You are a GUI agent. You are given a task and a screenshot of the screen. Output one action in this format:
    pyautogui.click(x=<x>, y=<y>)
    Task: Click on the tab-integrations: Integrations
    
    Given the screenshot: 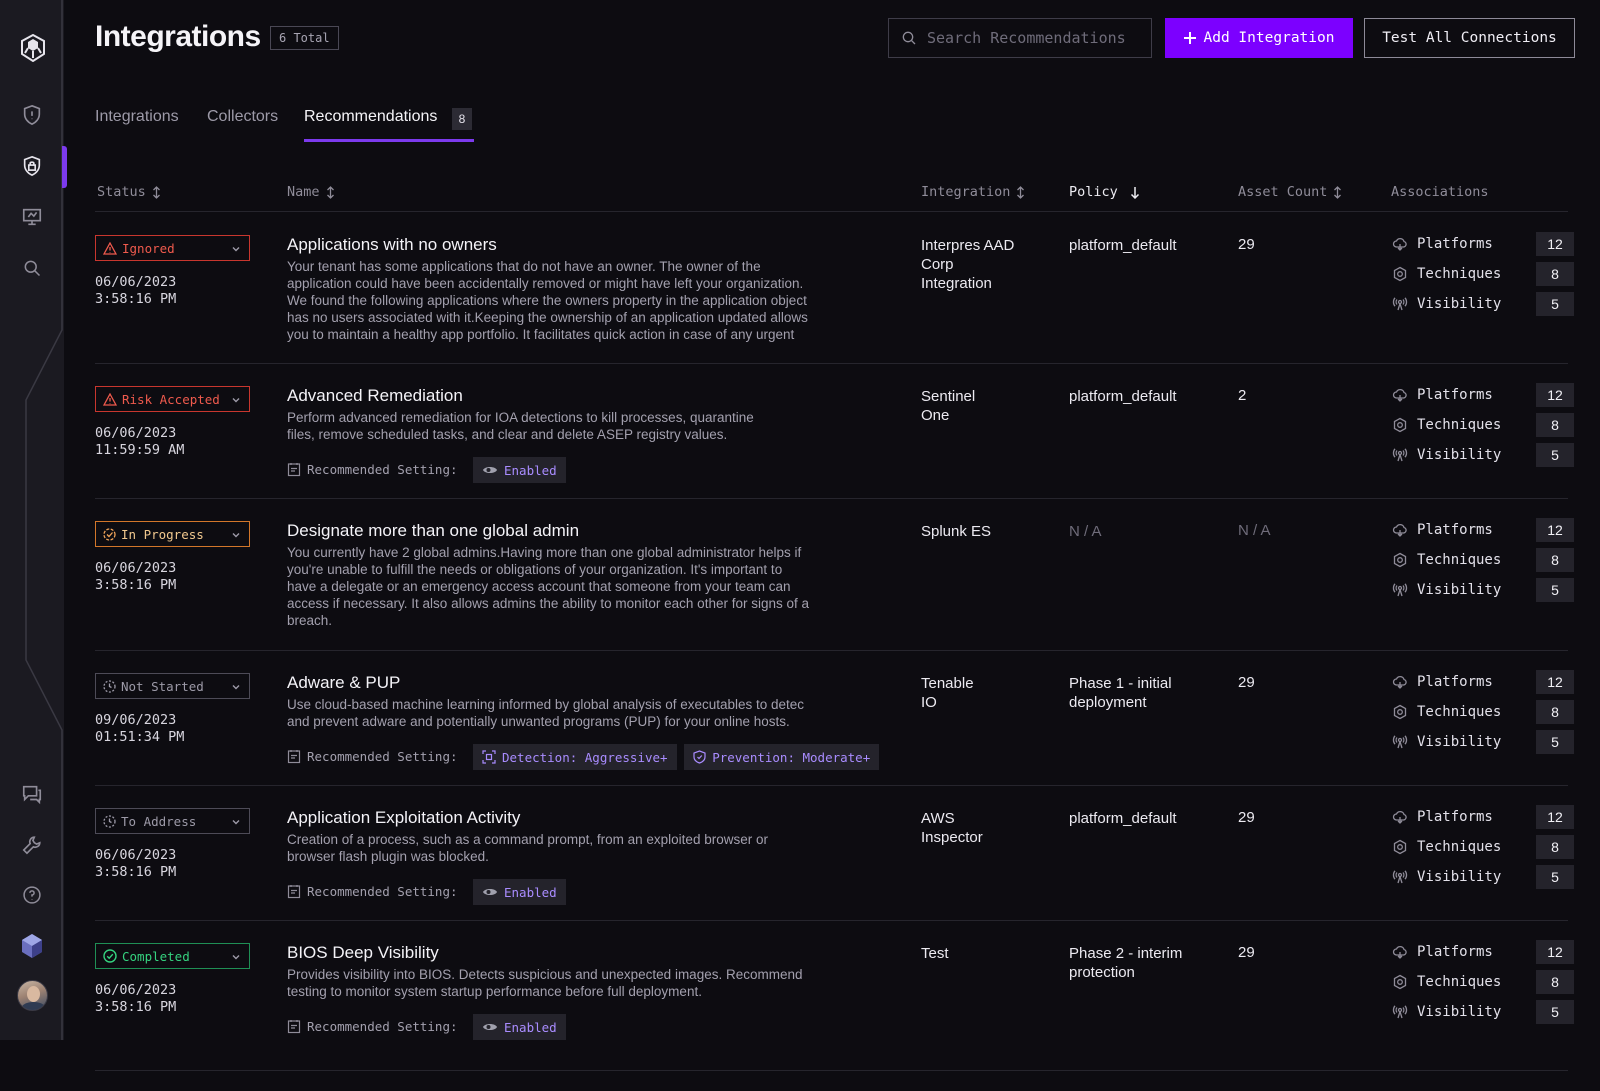 What is the action you would take?
    pyautogui.click(x=137, y=117)
    